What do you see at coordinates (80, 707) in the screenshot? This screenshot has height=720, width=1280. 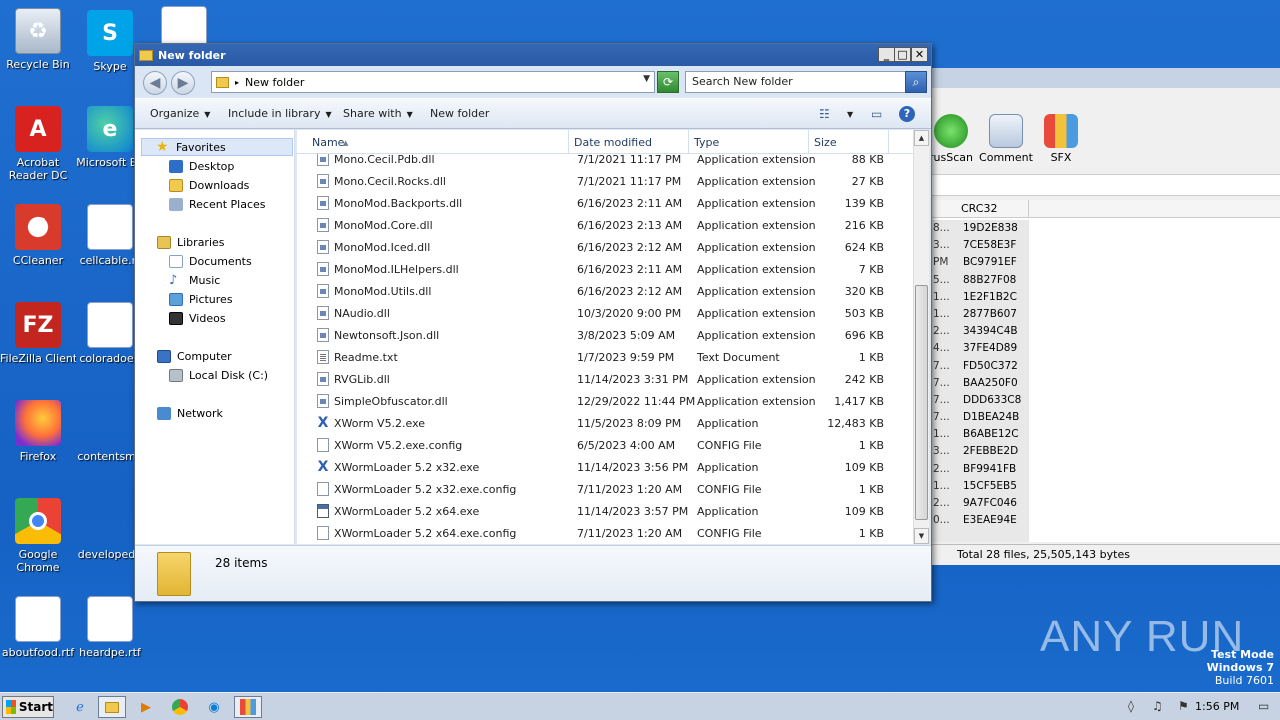 I see `taskbar-ie-icon: ℯ` at bounding box center [80, 707].